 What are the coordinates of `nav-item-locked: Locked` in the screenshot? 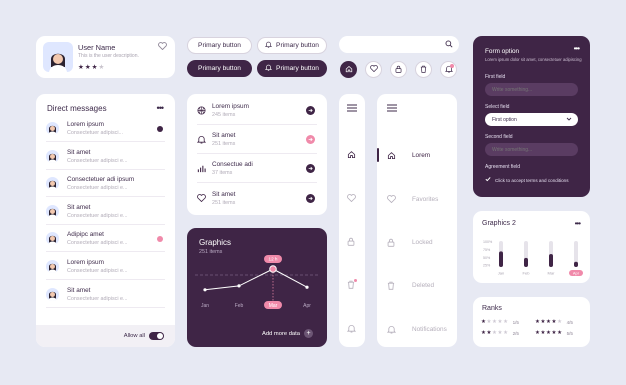 It's located at (417, 242).